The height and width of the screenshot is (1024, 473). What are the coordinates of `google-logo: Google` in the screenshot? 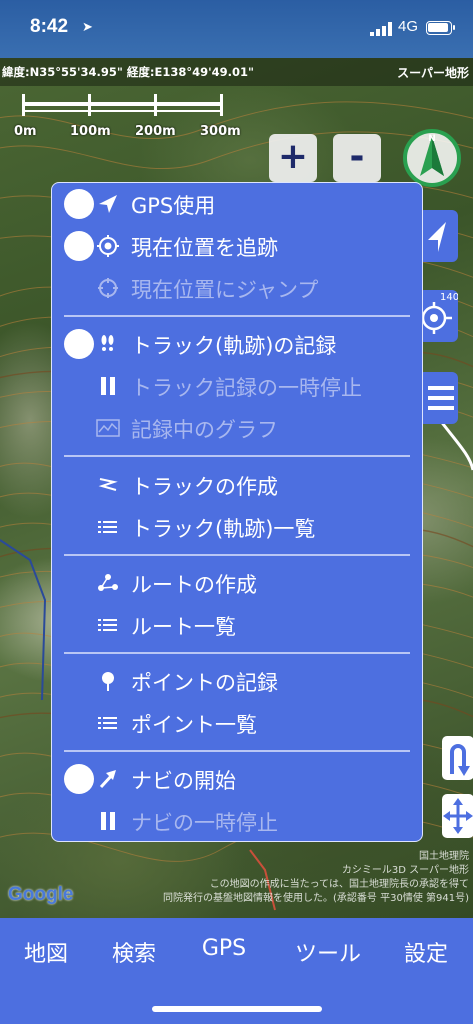 It's located at (41, 894).